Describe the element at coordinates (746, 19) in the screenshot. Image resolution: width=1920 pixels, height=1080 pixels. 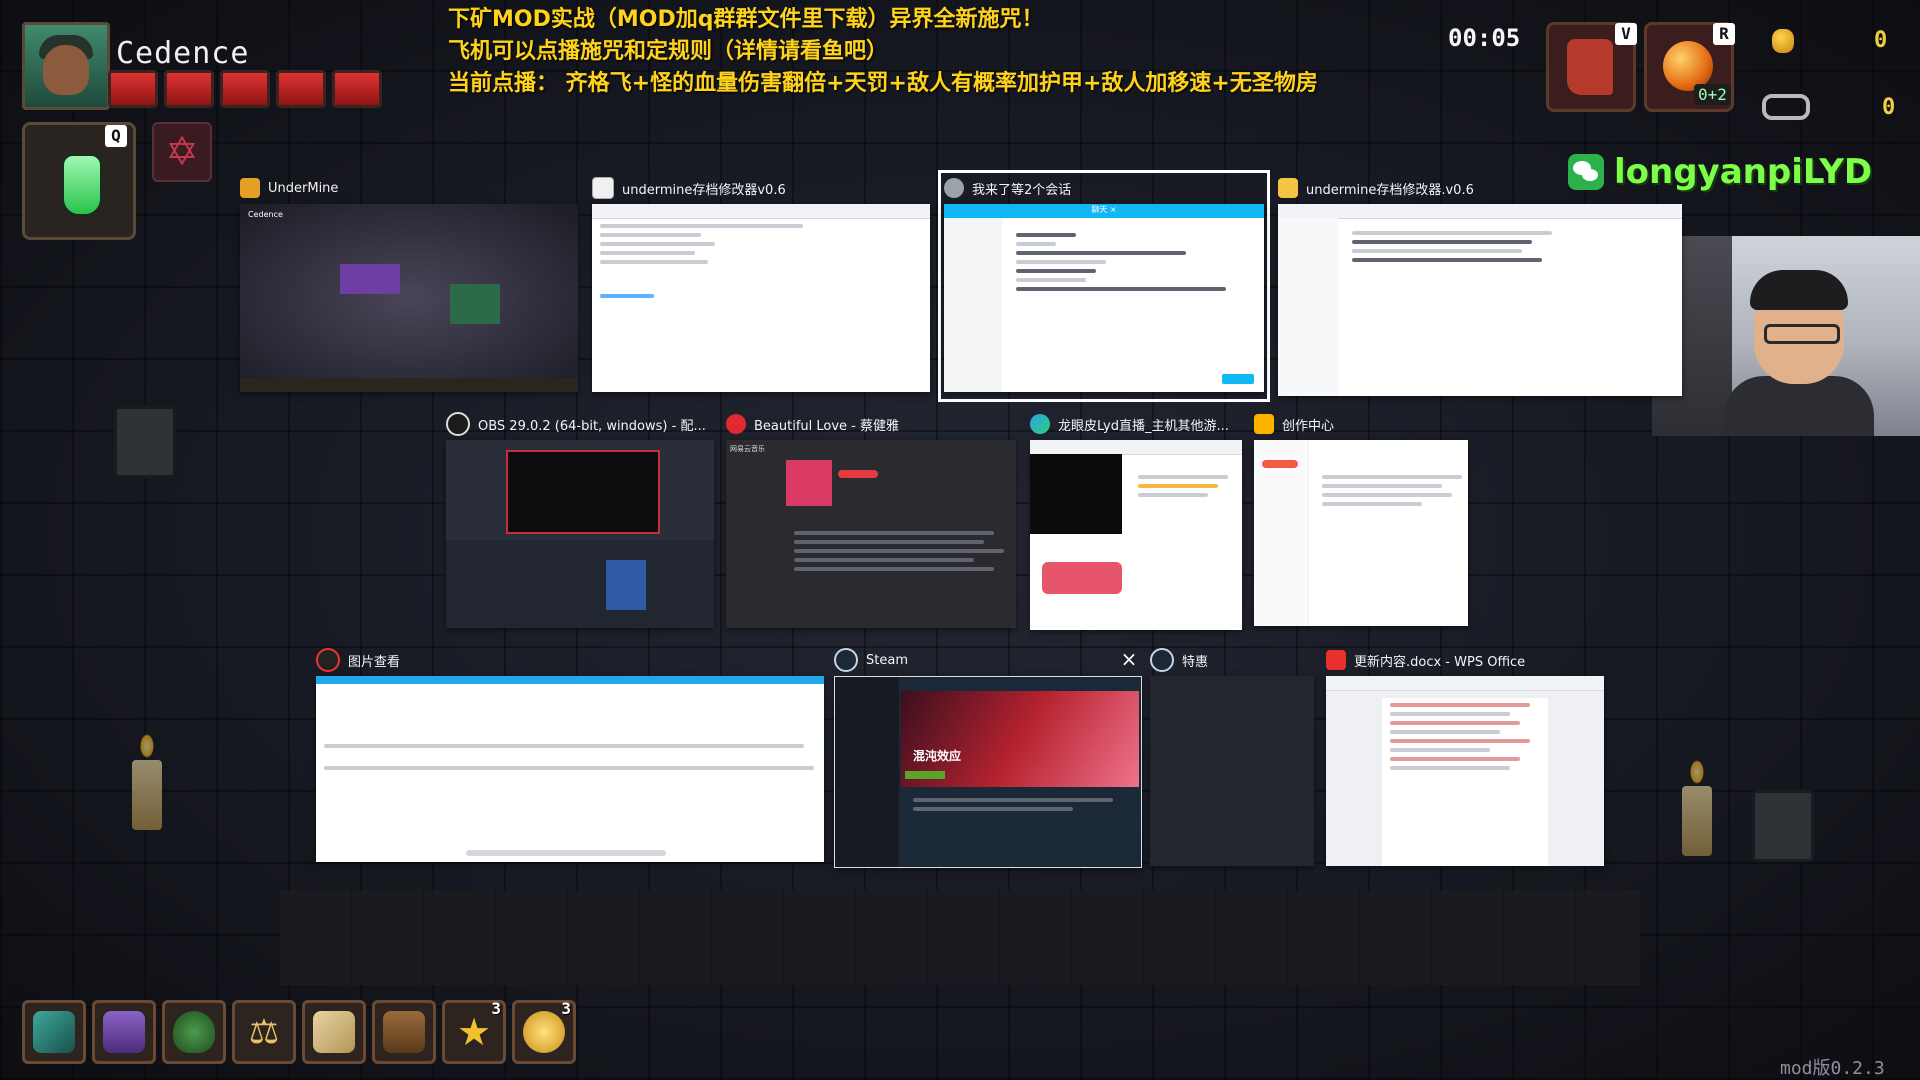
I see `announcement-line-1: 下矿MOD实战（MOD加q群群文件里下载）异界全新施咒！` at that location.